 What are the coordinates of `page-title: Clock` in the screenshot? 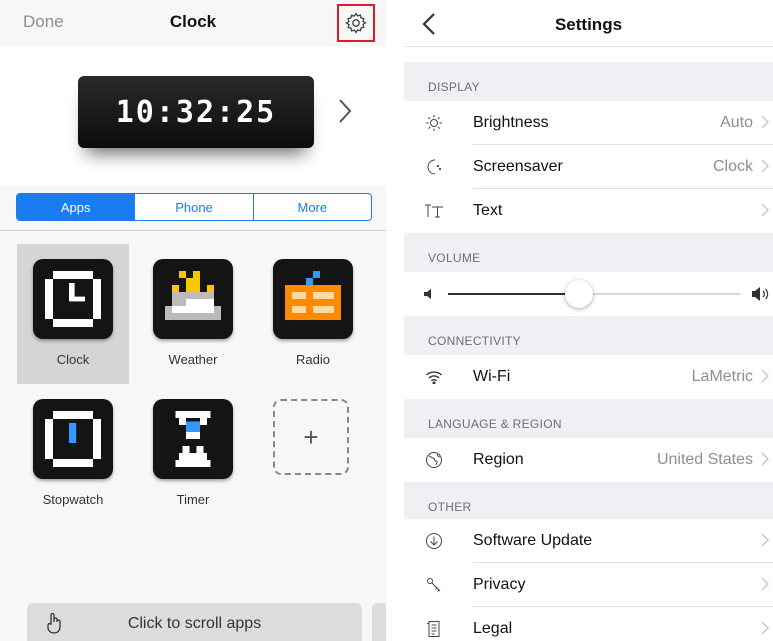 It's located at (193, 21).